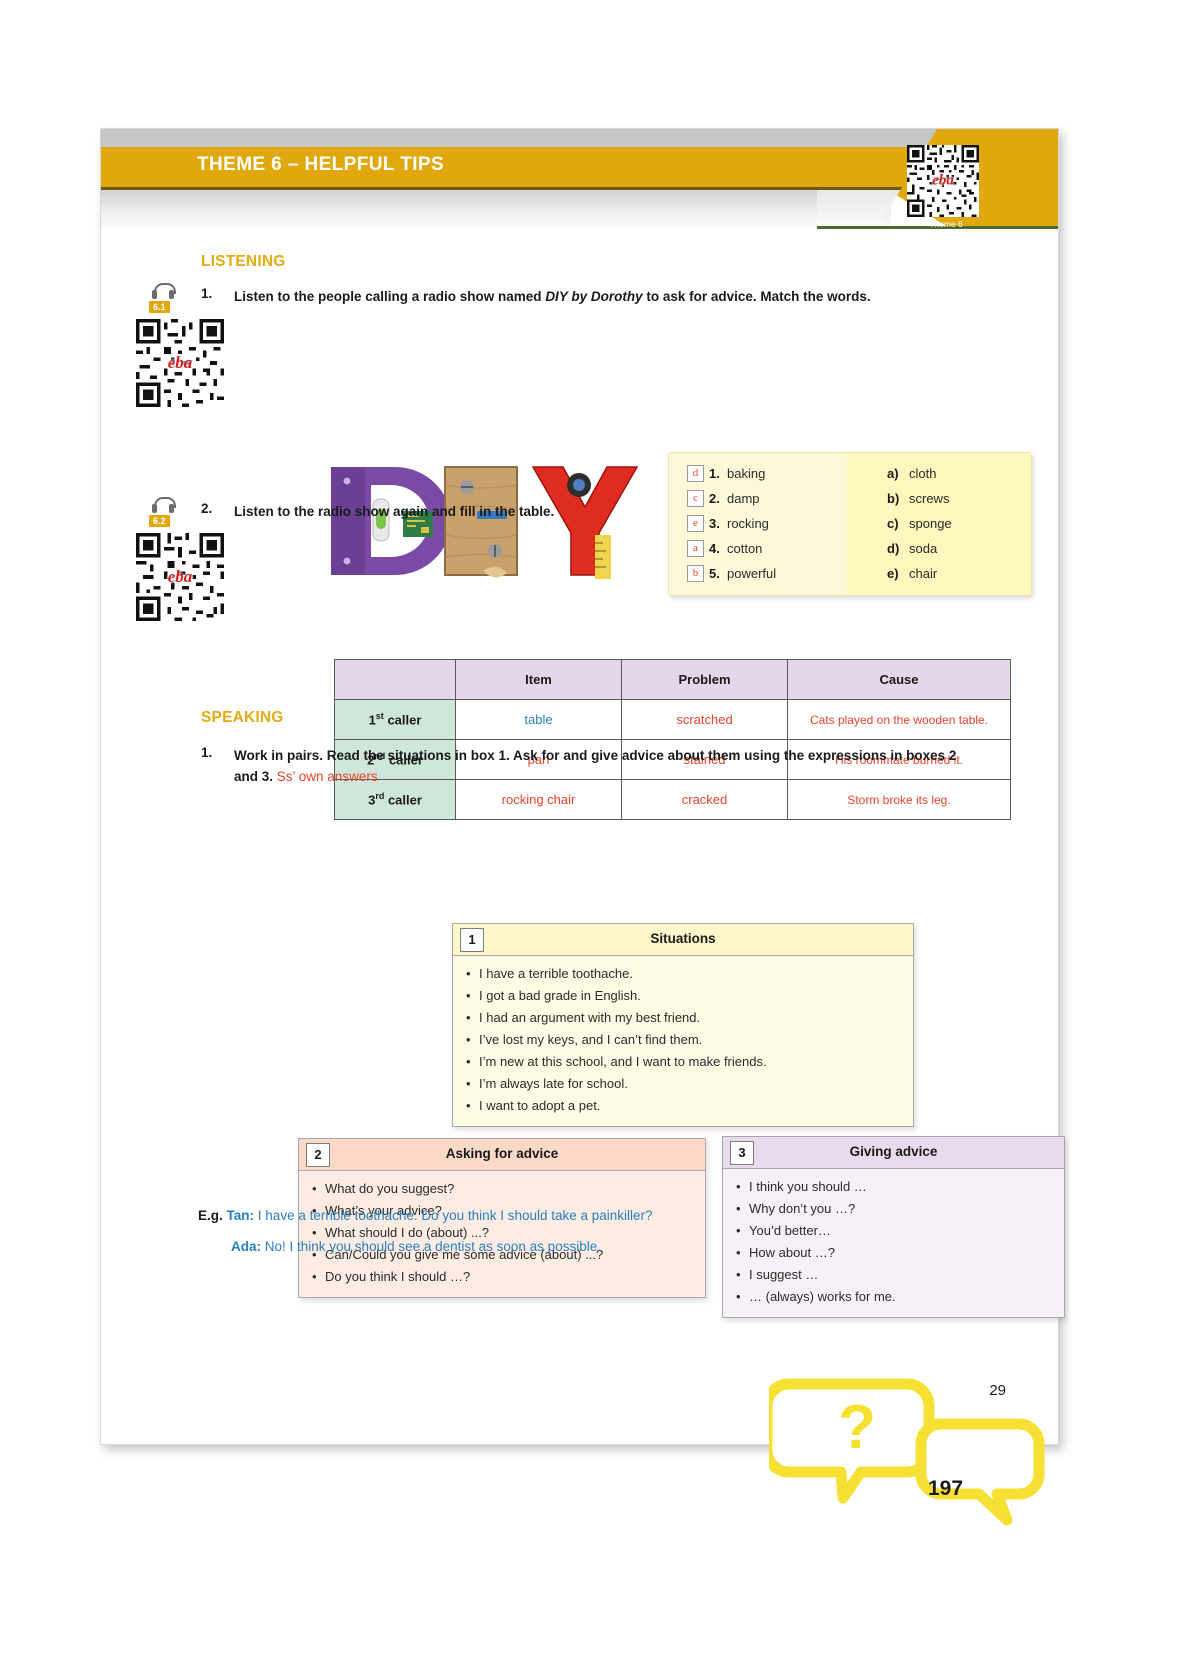 The height and width of the screenshot is (1660, 1188). I want to click on cell-item: table, so click(538, 719).